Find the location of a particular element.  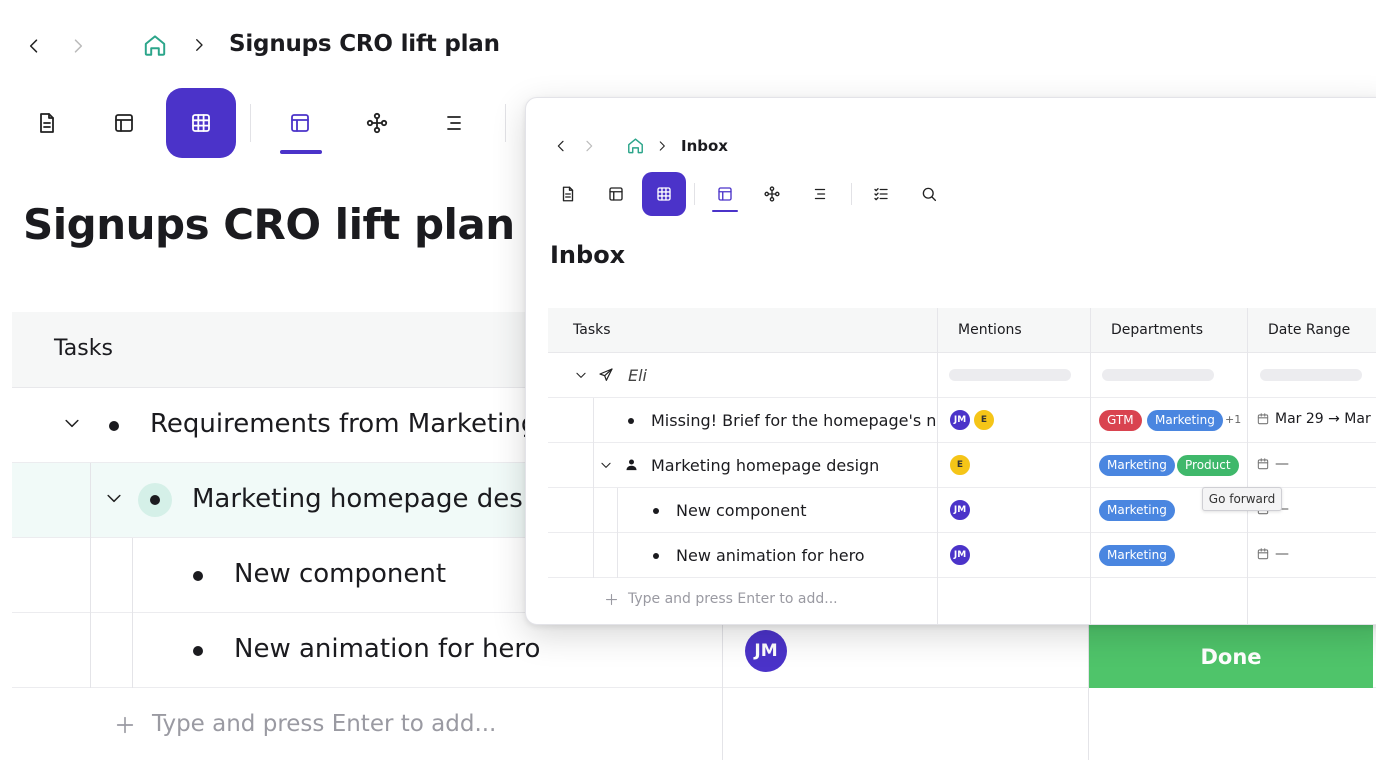

table-view-button is located at coordinates (300, 123).